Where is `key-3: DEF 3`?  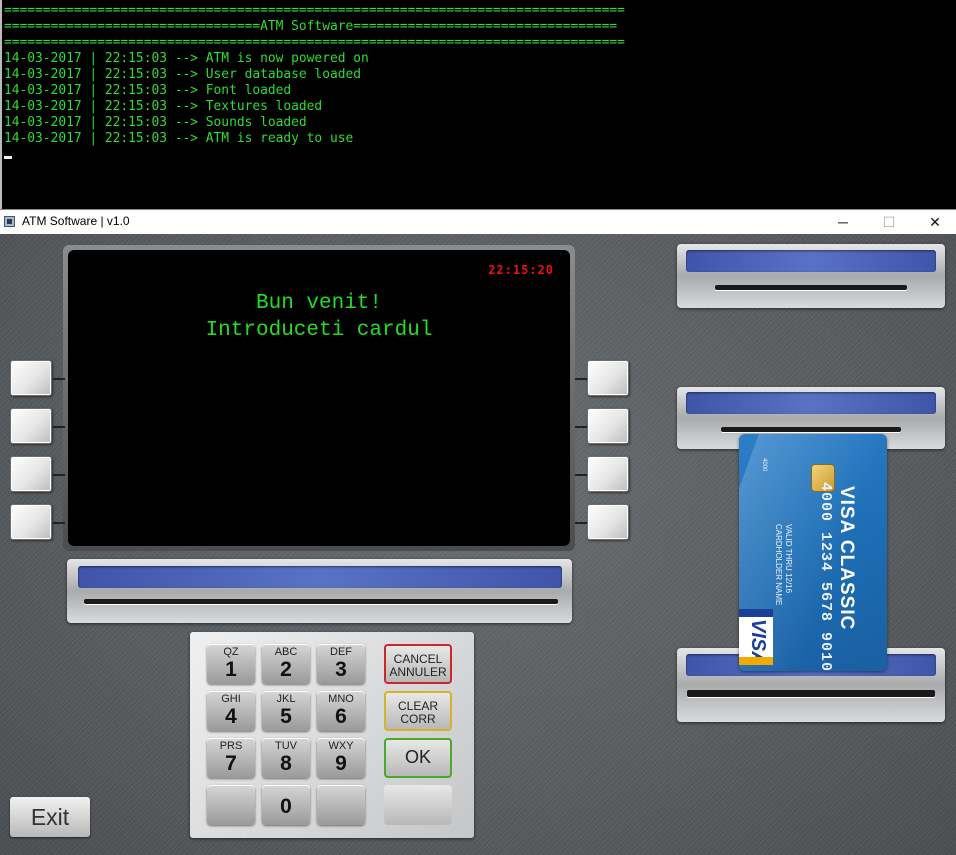
key-3: DEF 3 is located at coordinates (341, 664).